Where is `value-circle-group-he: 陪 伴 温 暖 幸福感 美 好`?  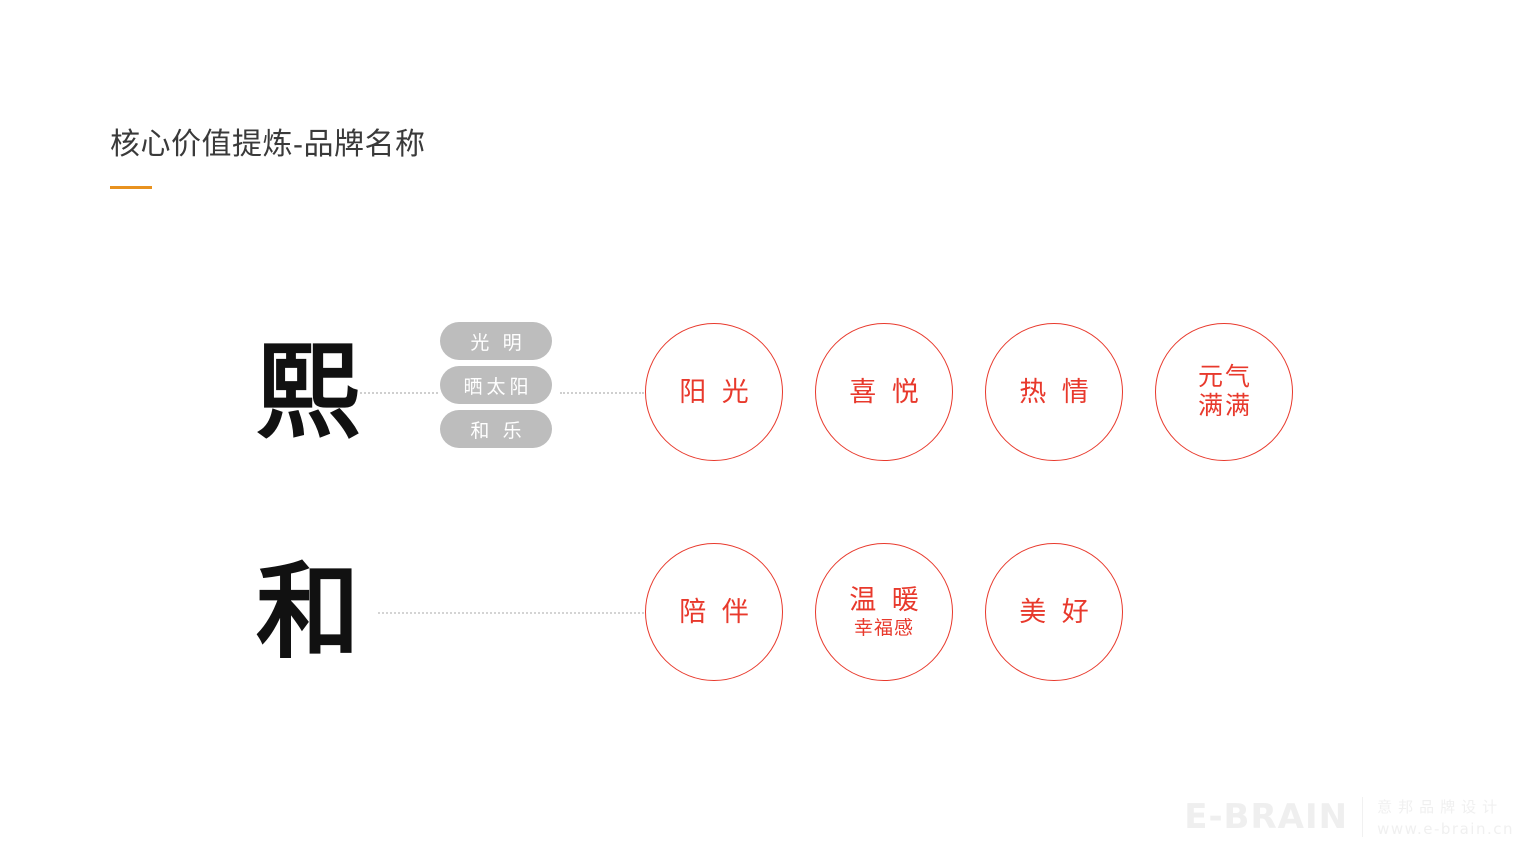
value-circle-group-he: 陪 伴 温 暖 幸福感 美 好 is located at coordinates (884, 612).